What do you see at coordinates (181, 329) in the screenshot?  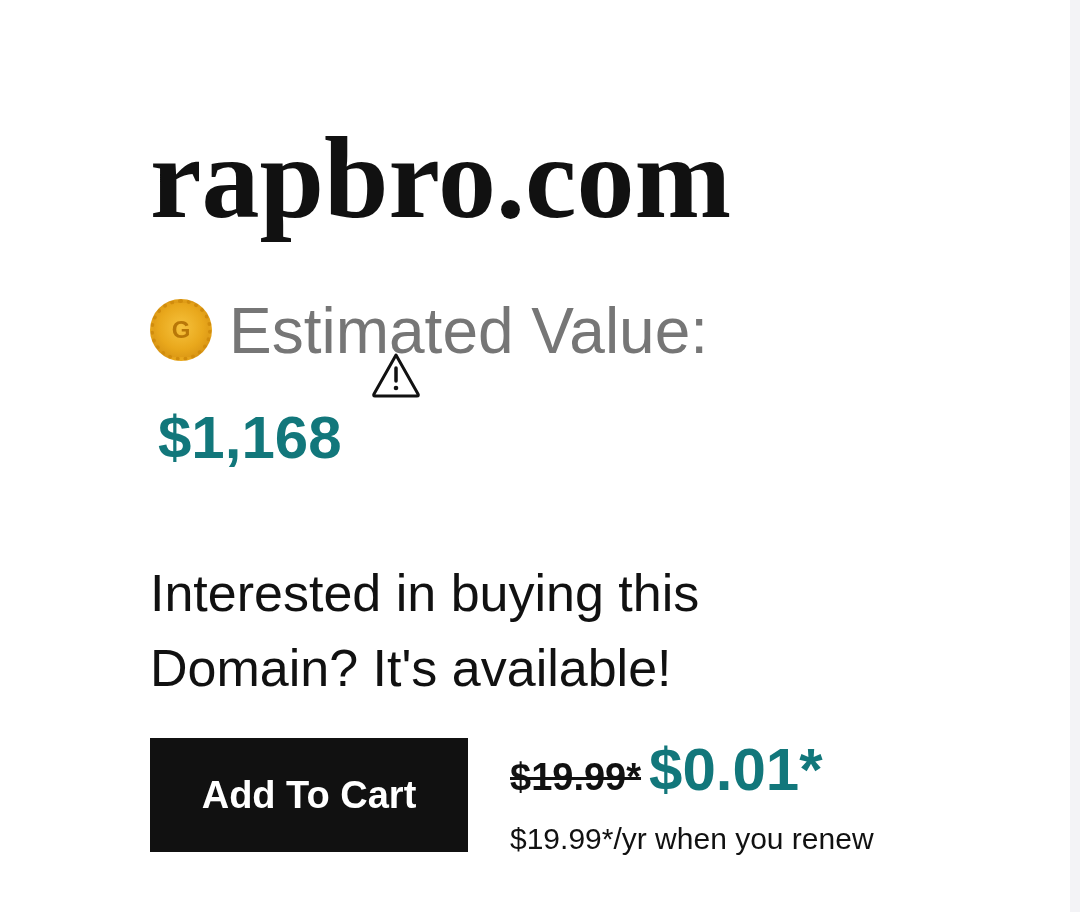 I see `coin-logo: G` at bounding box center [181, 329].